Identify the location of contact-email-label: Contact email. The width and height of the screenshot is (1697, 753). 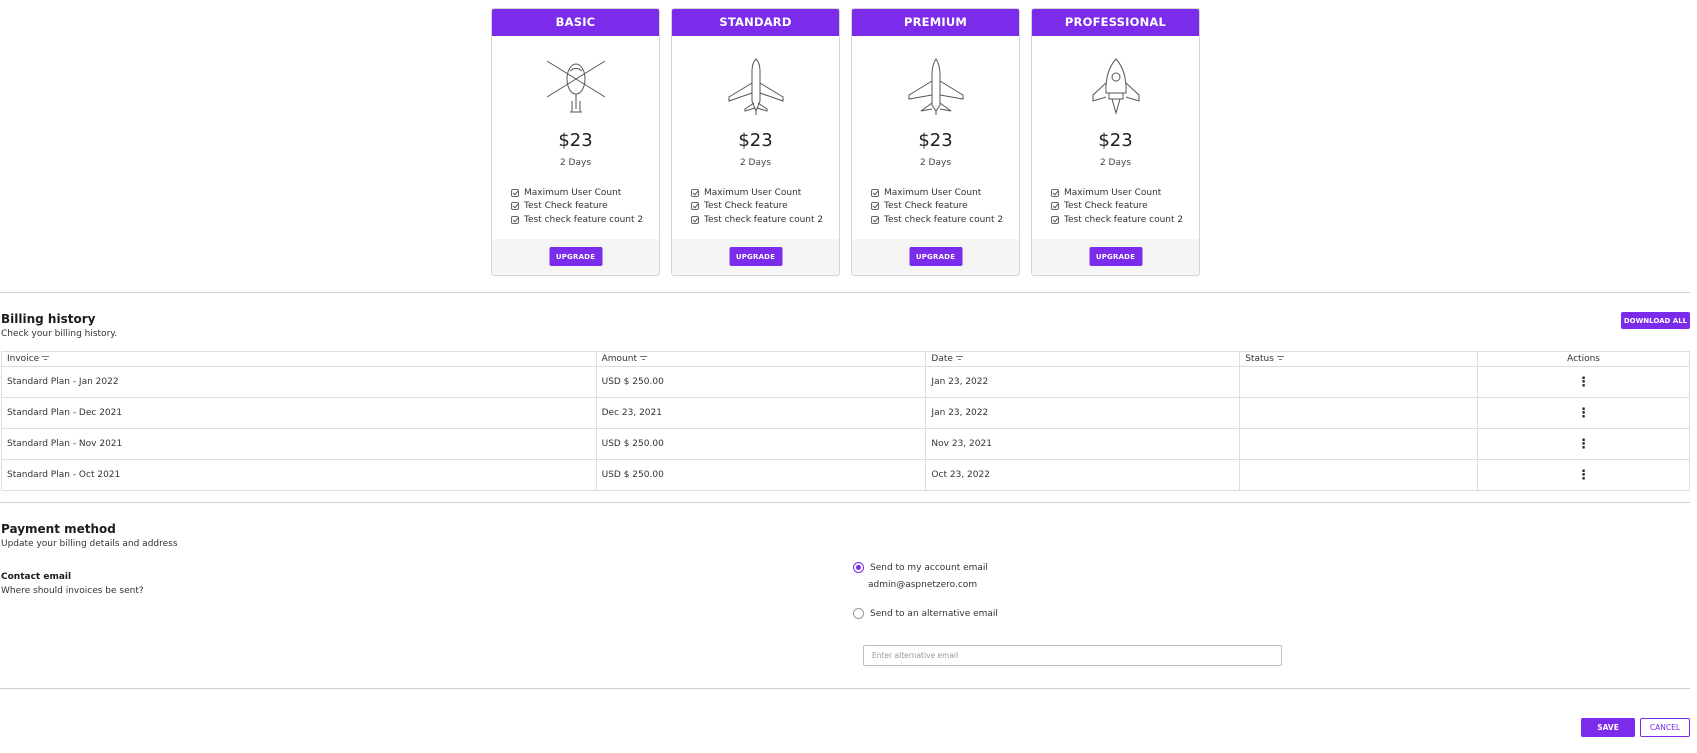
(36, 577).